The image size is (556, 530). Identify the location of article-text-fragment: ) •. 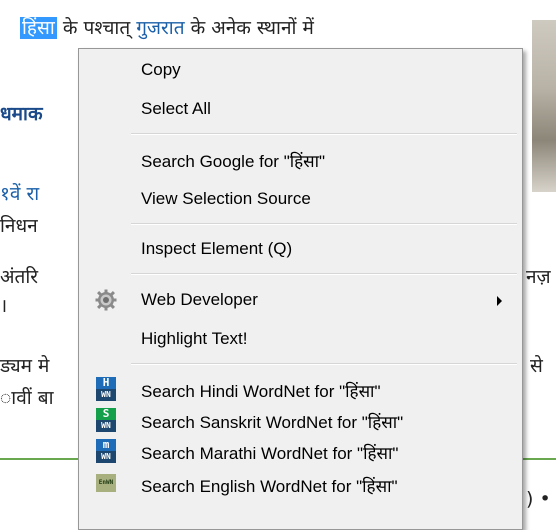
(538, 499).